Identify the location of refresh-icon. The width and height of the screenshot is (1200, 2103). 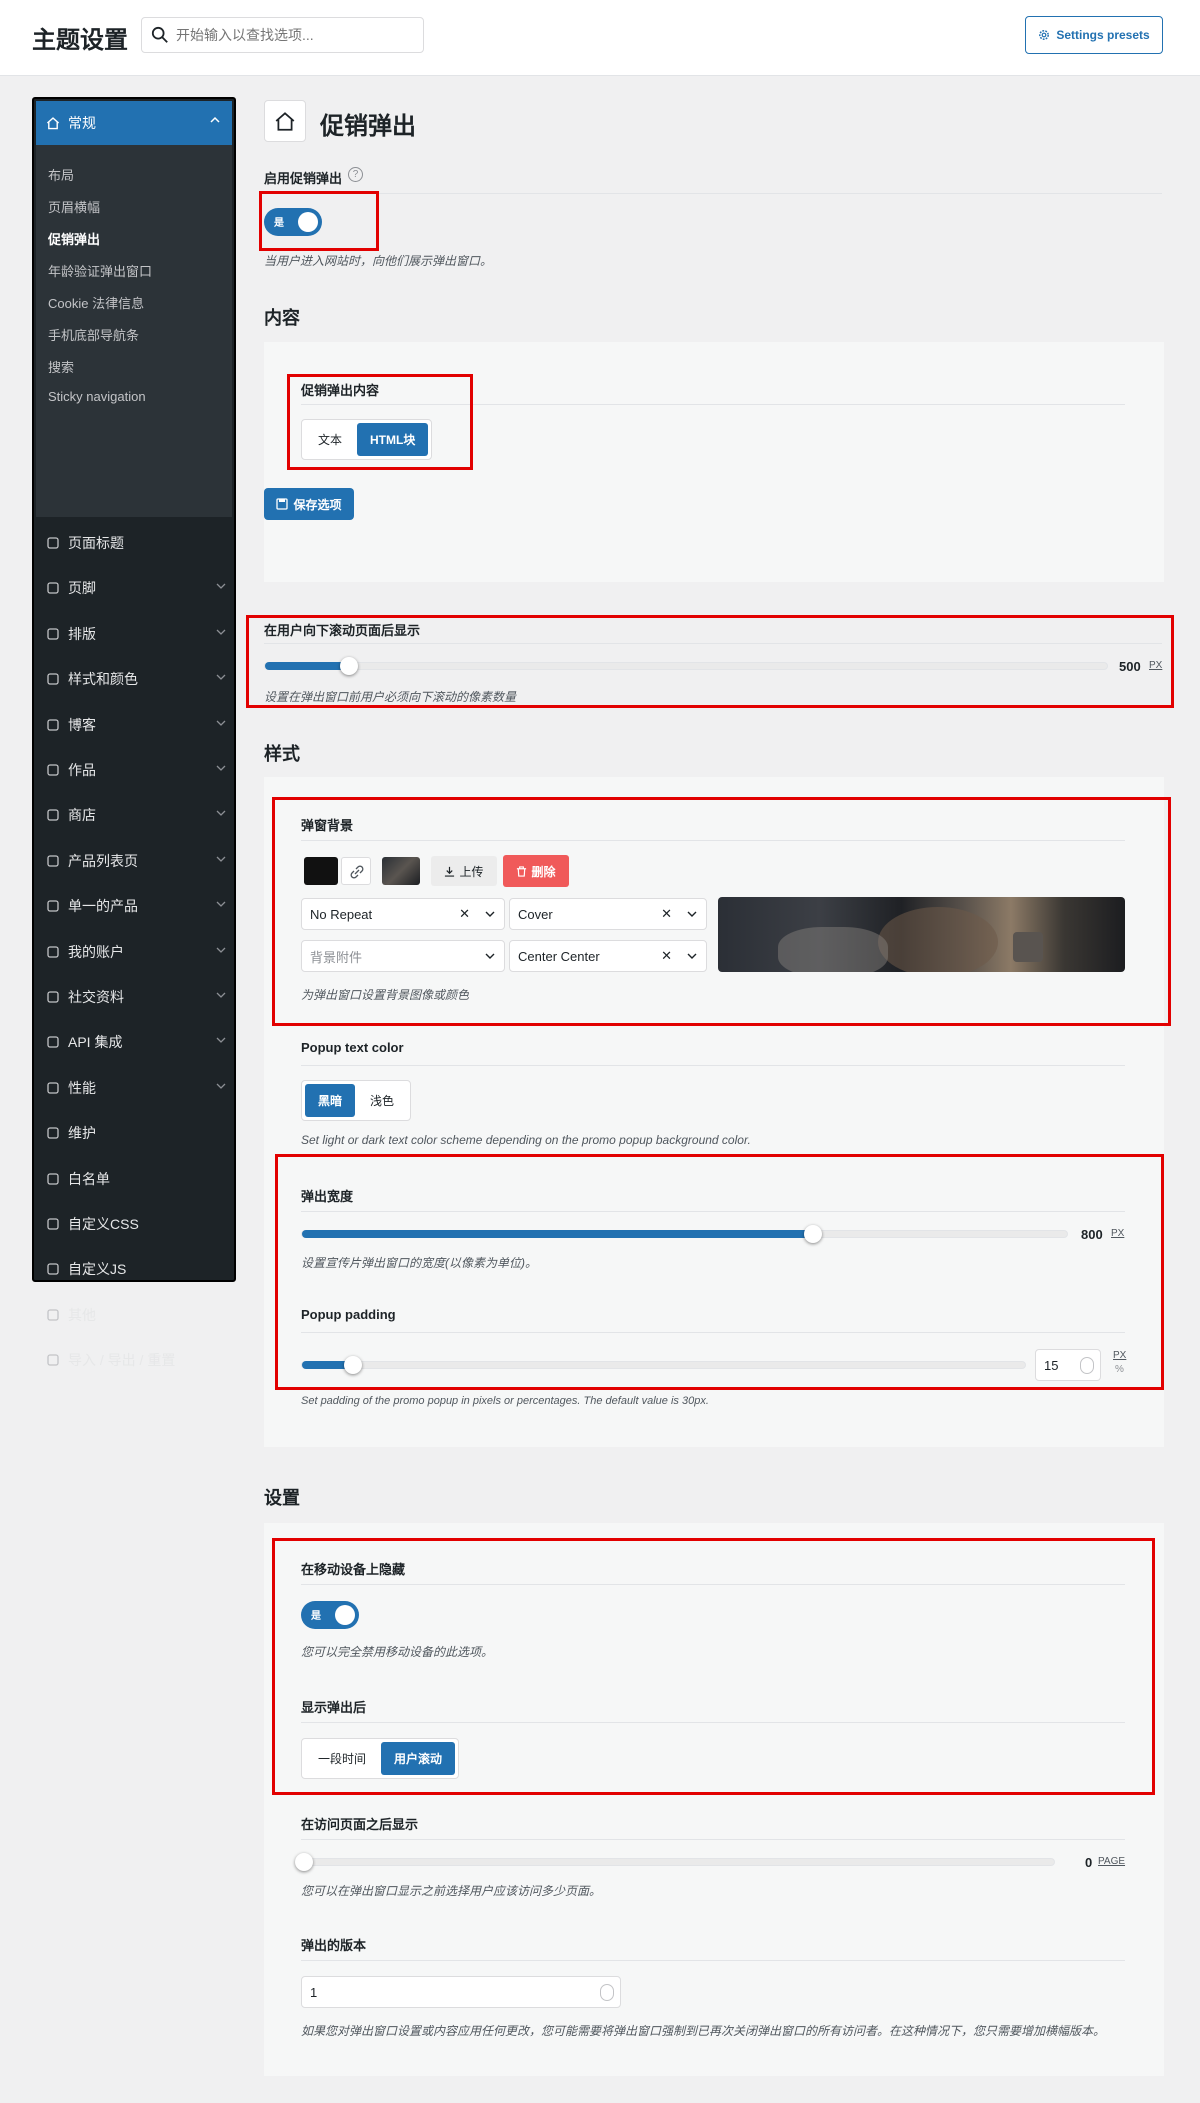
(53, 1360).